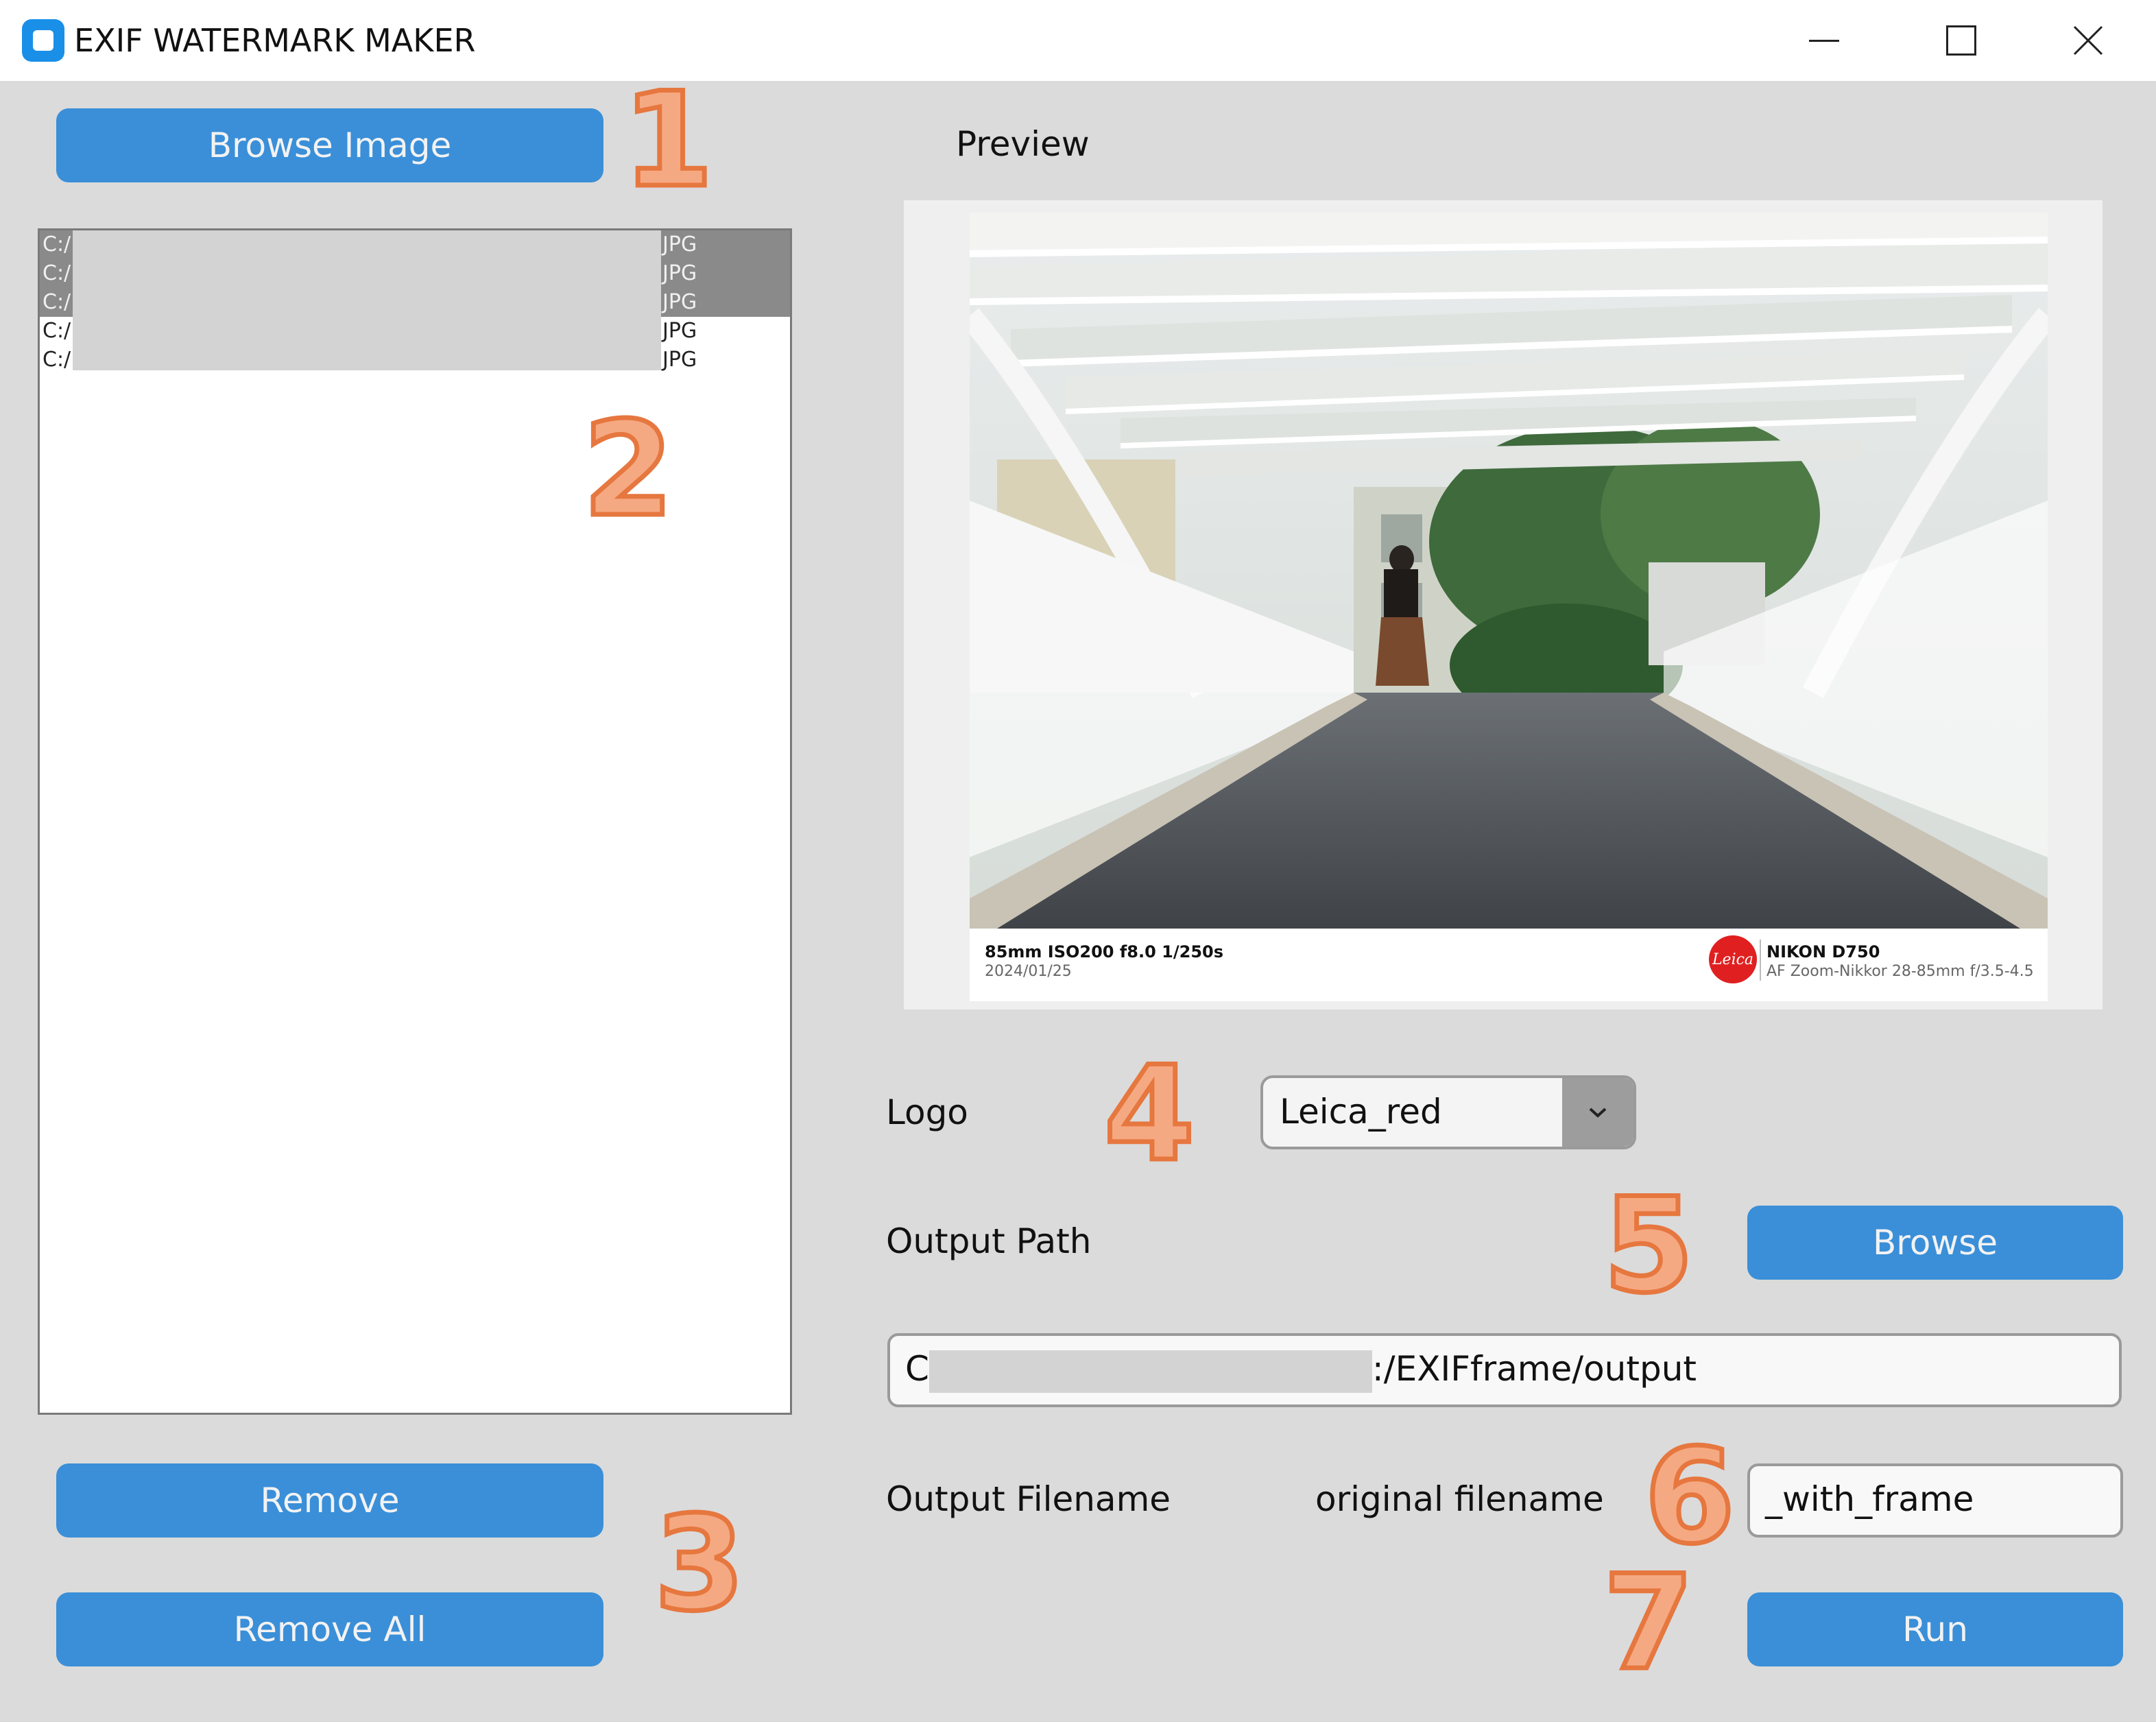 The image size is (2156, 1722). What do you see at coordinates (668, 140) in the screenshot?
I see `annotation-1: 1` at bounding box center [668, 140].